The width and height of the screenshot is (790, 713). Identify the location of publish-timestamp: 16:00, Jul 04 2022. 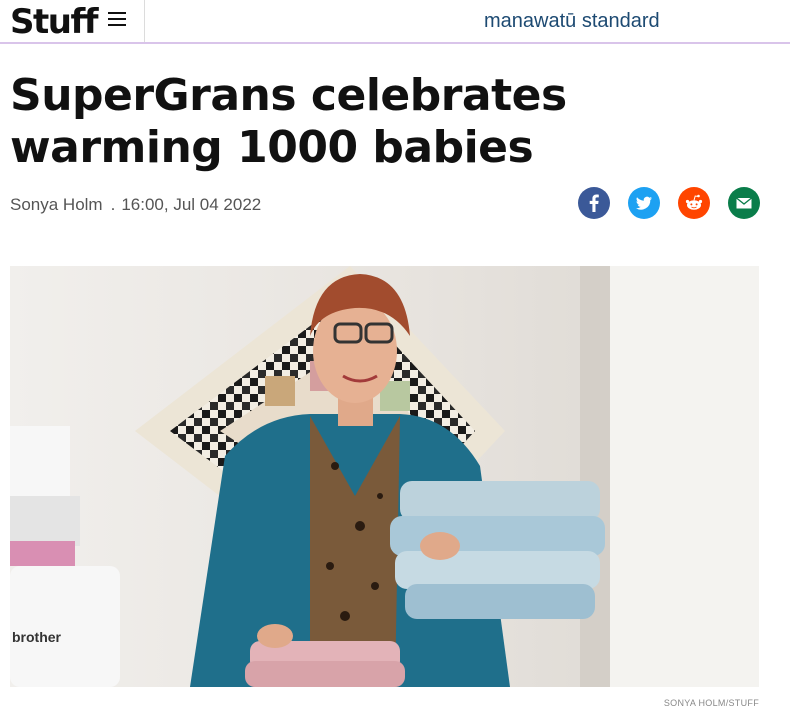
(191, 204).